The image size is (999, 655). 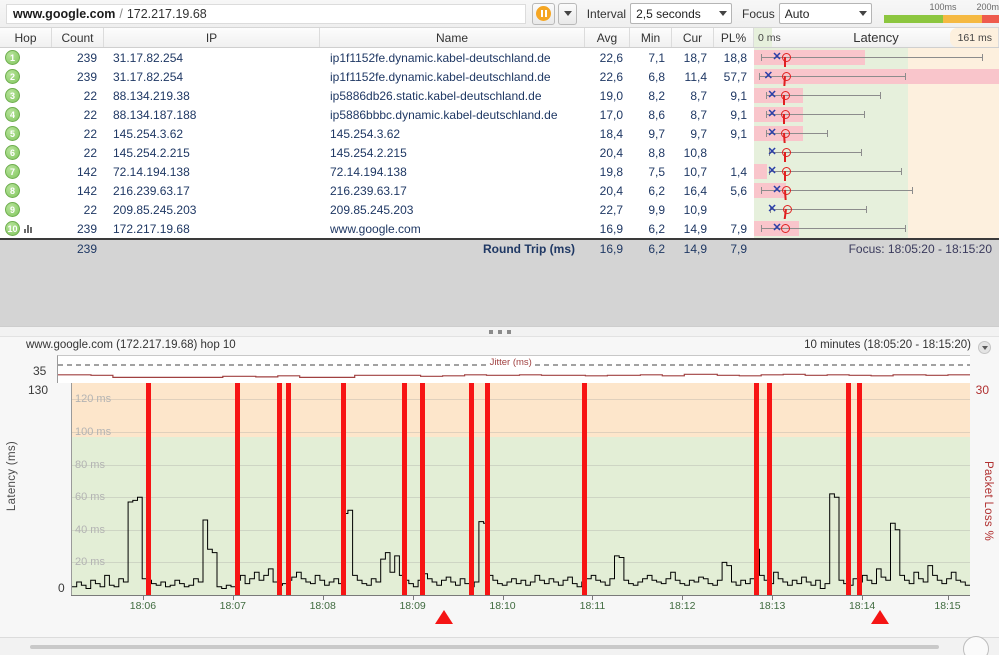 I want to click on ip-cell: 216.239.63.17, so click(x=151, y=190).